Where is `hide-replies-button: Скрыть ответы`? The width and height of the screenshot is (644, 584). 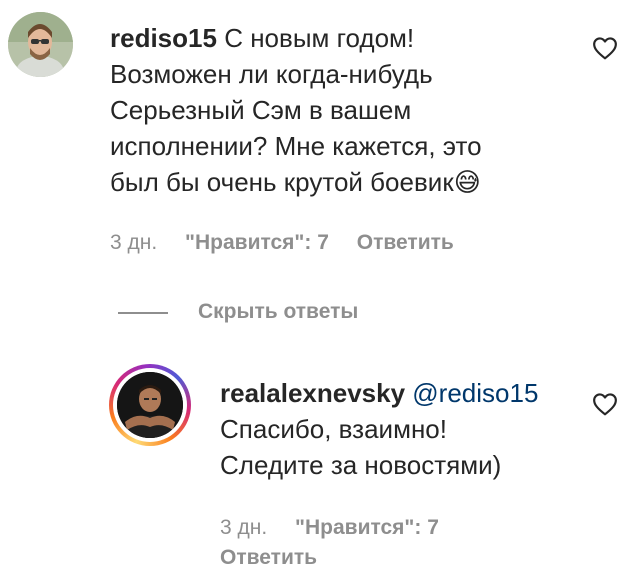 hide-replies-button: Скрыть ответы is located at coordinates (278, 312).